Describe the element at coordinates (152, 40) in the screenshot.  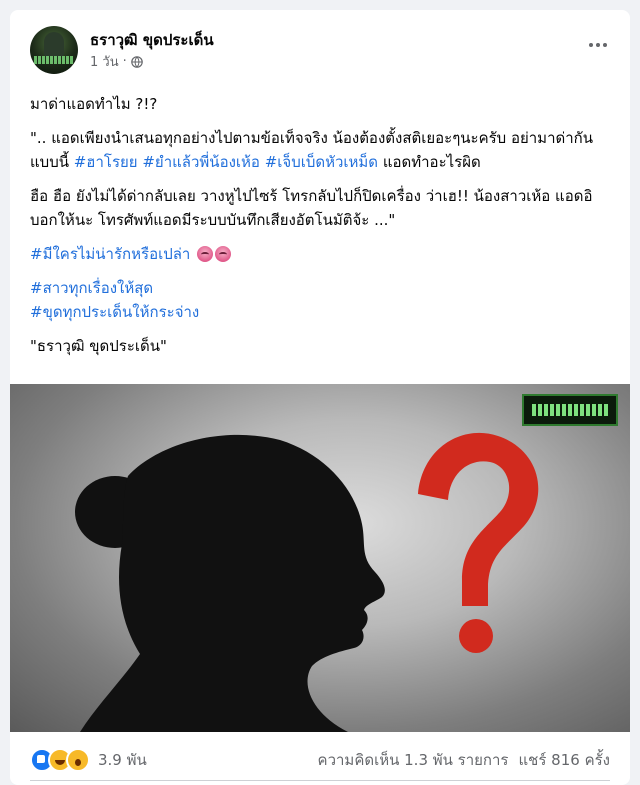
I see `page-name-link: ธราวุฒิ ขุดประเด็น` at that location.